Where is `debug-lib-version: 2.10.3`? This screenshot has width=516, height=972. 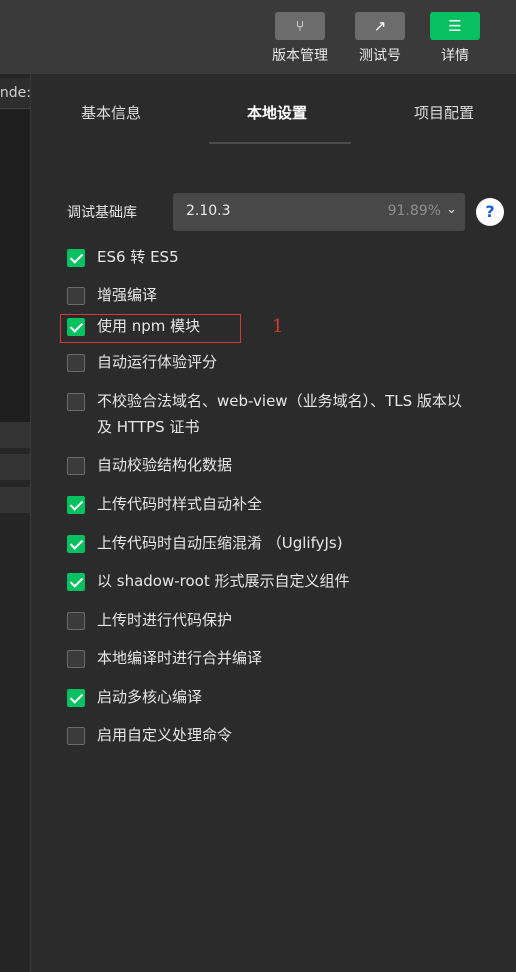
debug-lib-version: 2.10.3 is located at coordinates (208, 211).